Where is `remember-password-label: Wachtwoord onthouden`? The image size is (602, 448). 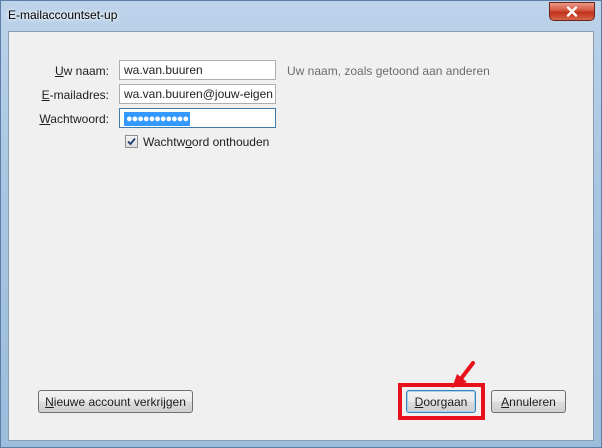
remember-password-label: Wachtwoord onthouden is located at coordinates (206, 142).